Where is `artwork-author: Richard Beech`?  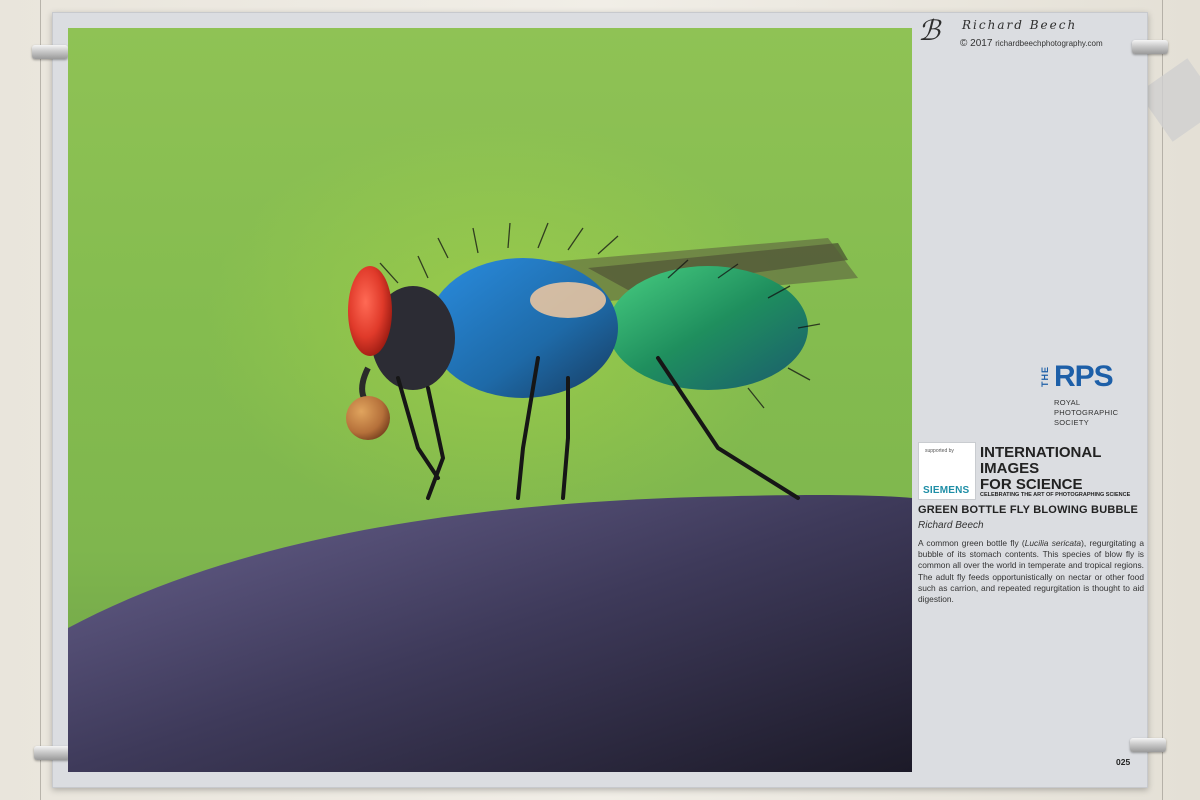 artwork-author: Richard Beech is located at coordinates (951, 525).